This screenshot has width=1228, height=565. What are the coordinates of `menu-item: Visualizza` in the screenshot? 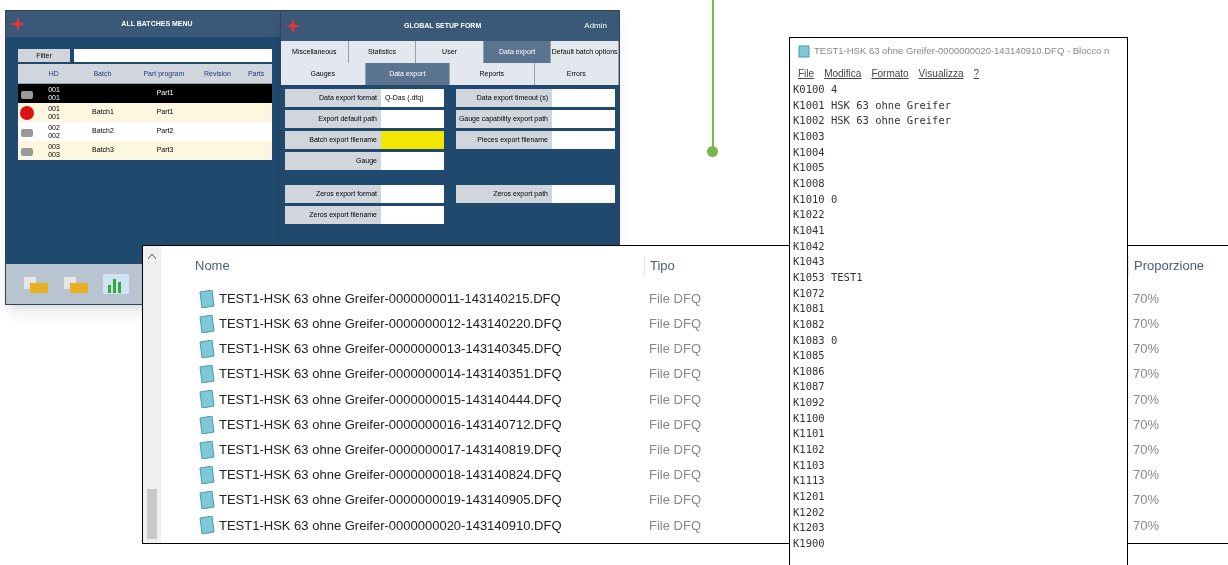 It's located at (941, 73).